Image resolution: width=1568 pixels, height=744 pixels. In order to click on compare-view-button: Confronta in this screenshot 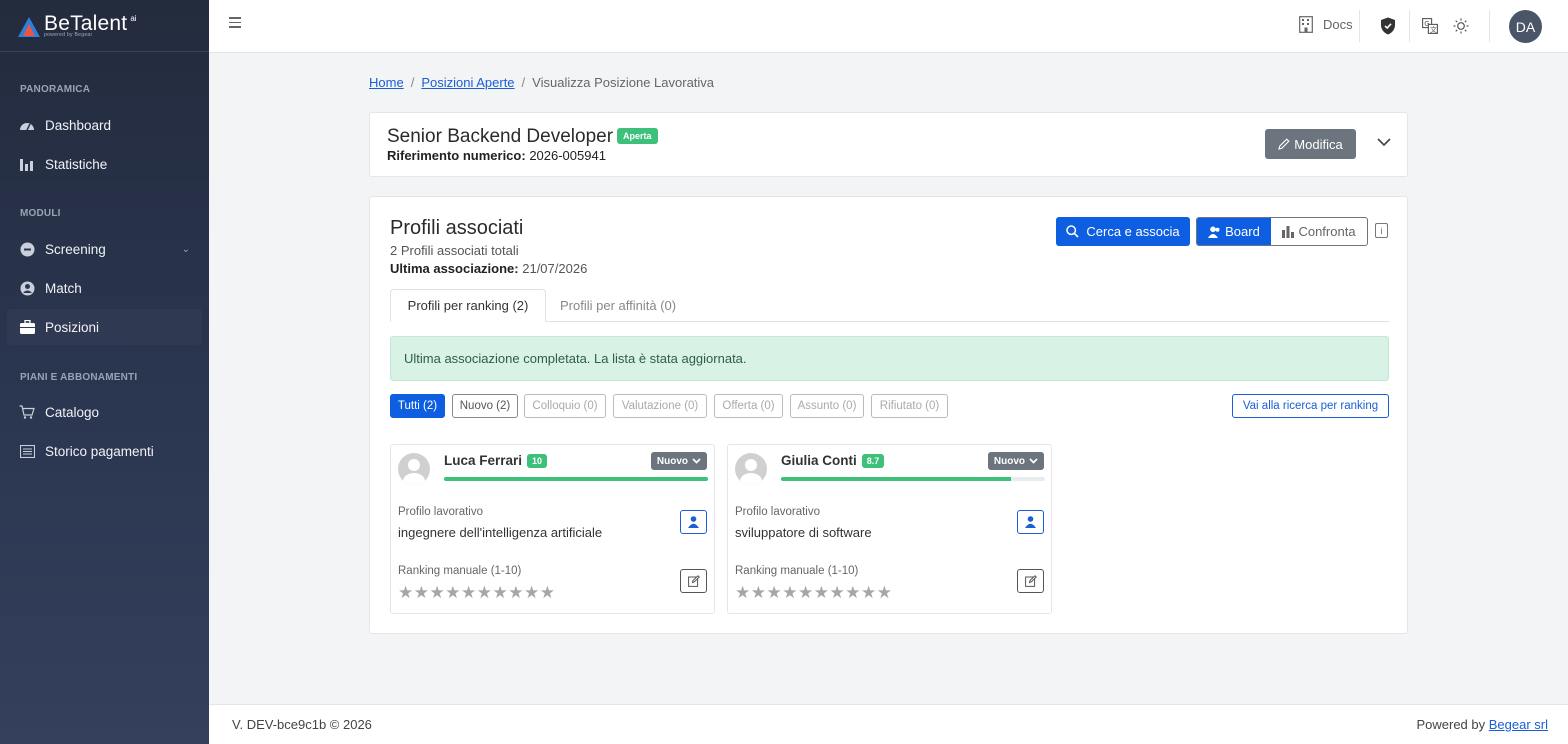, I will do `click(1319, 231)`.